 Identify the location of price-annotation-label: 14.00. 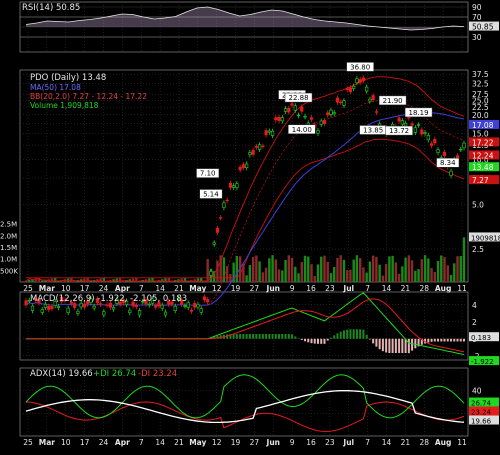
(302, 130).